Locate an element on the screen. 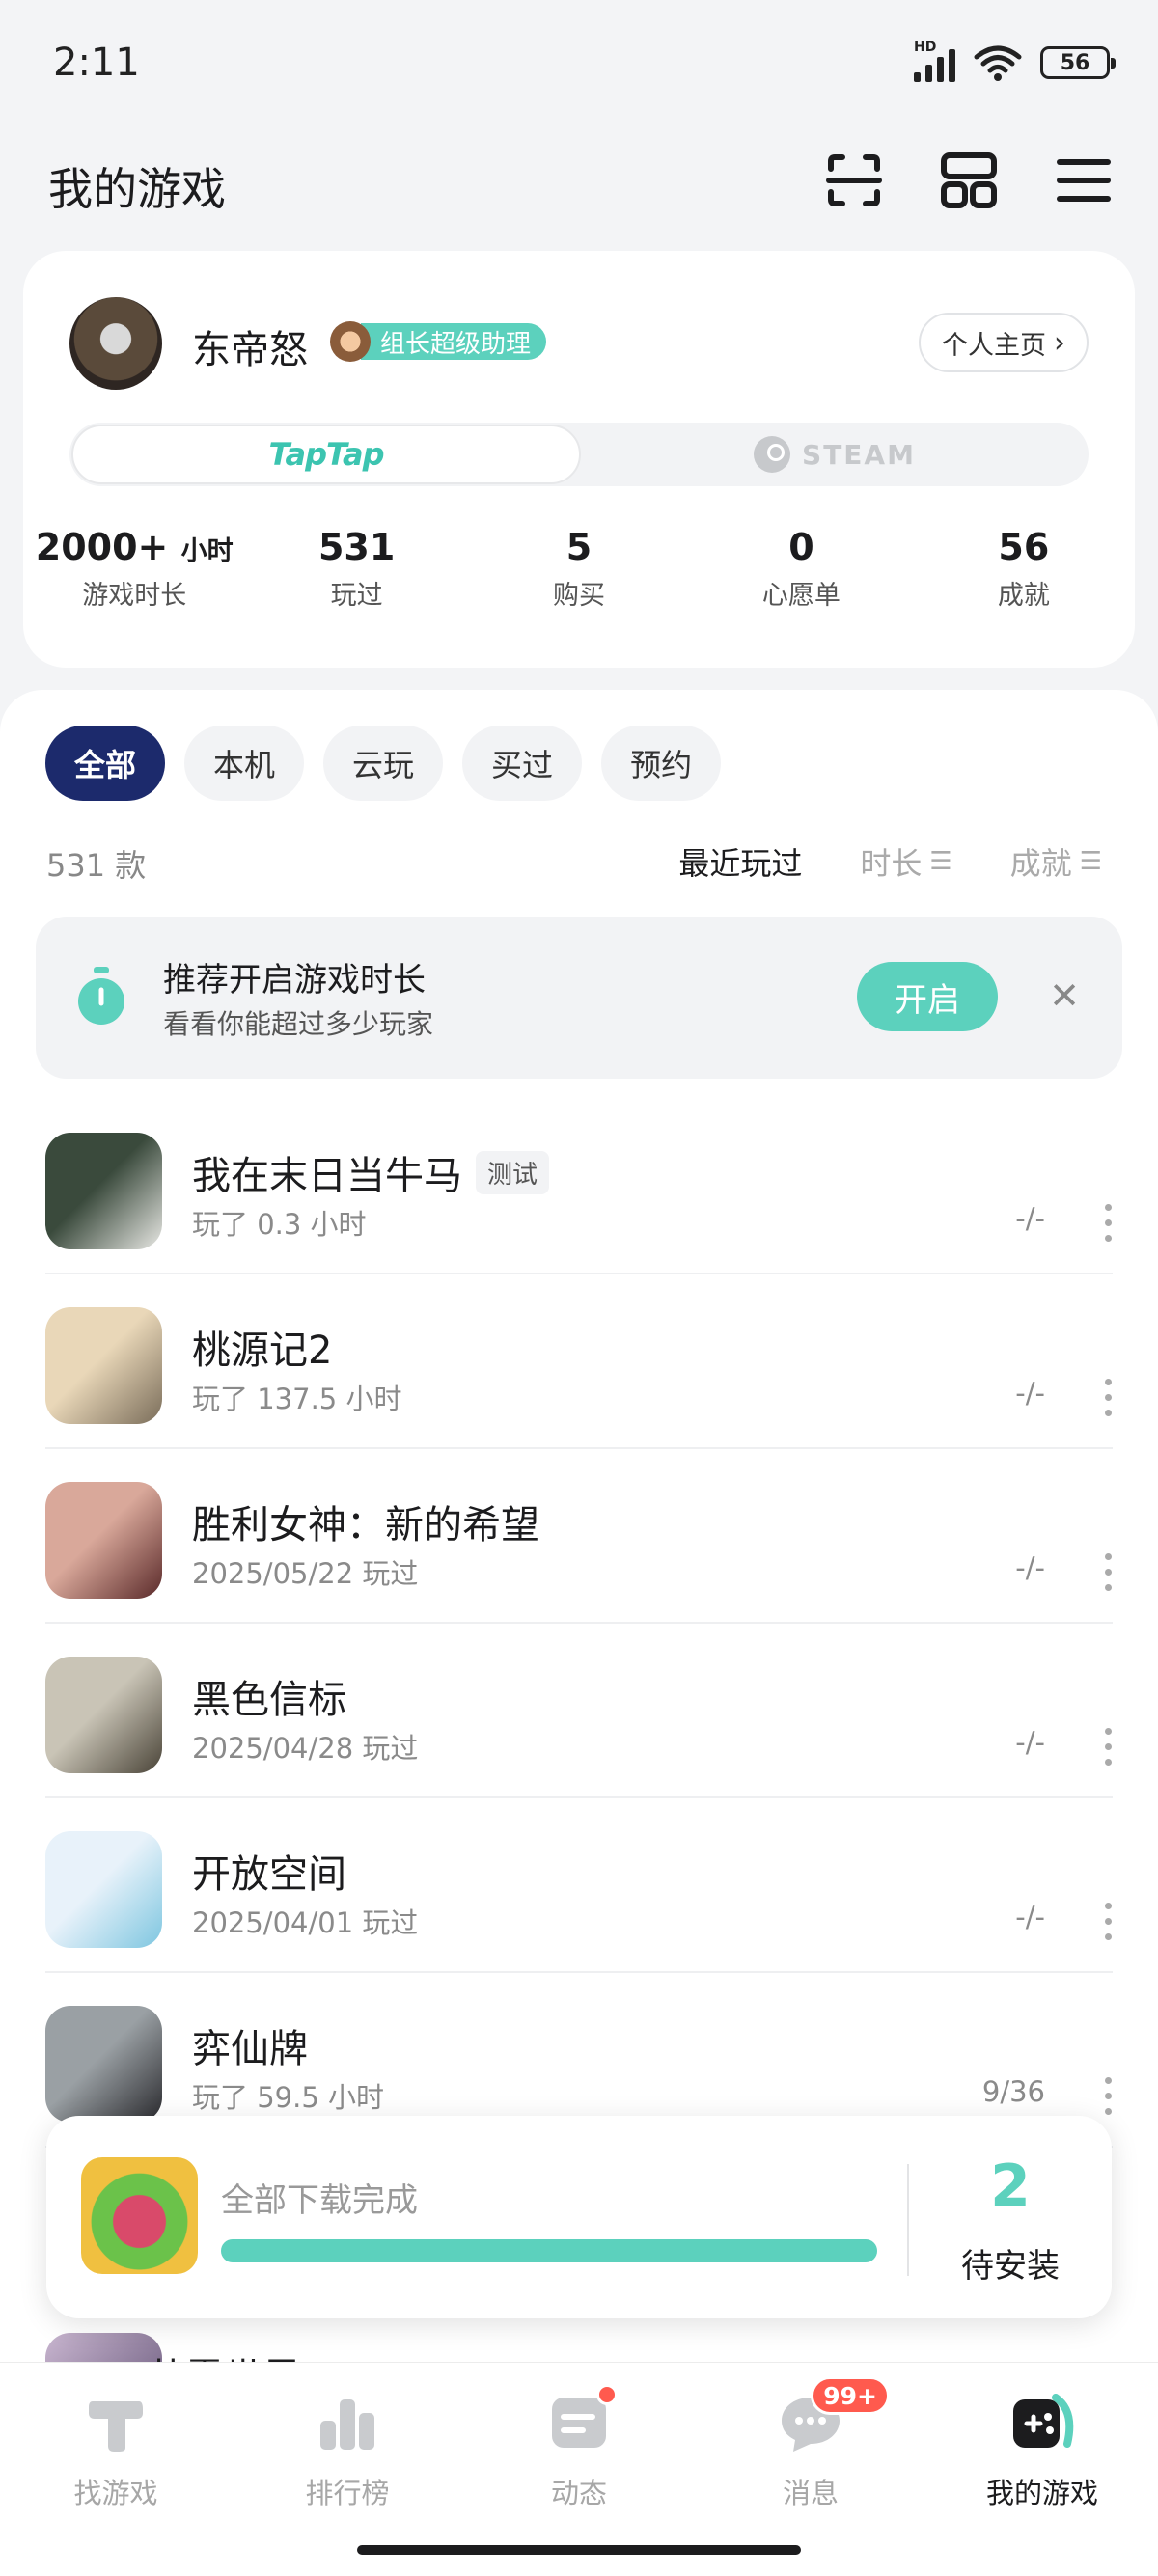  profile-stats: 2000+ 小时 游戏时长 531 玩过 5 购买 0 心愿单 56 成就 is located at coordinates (579, 569).